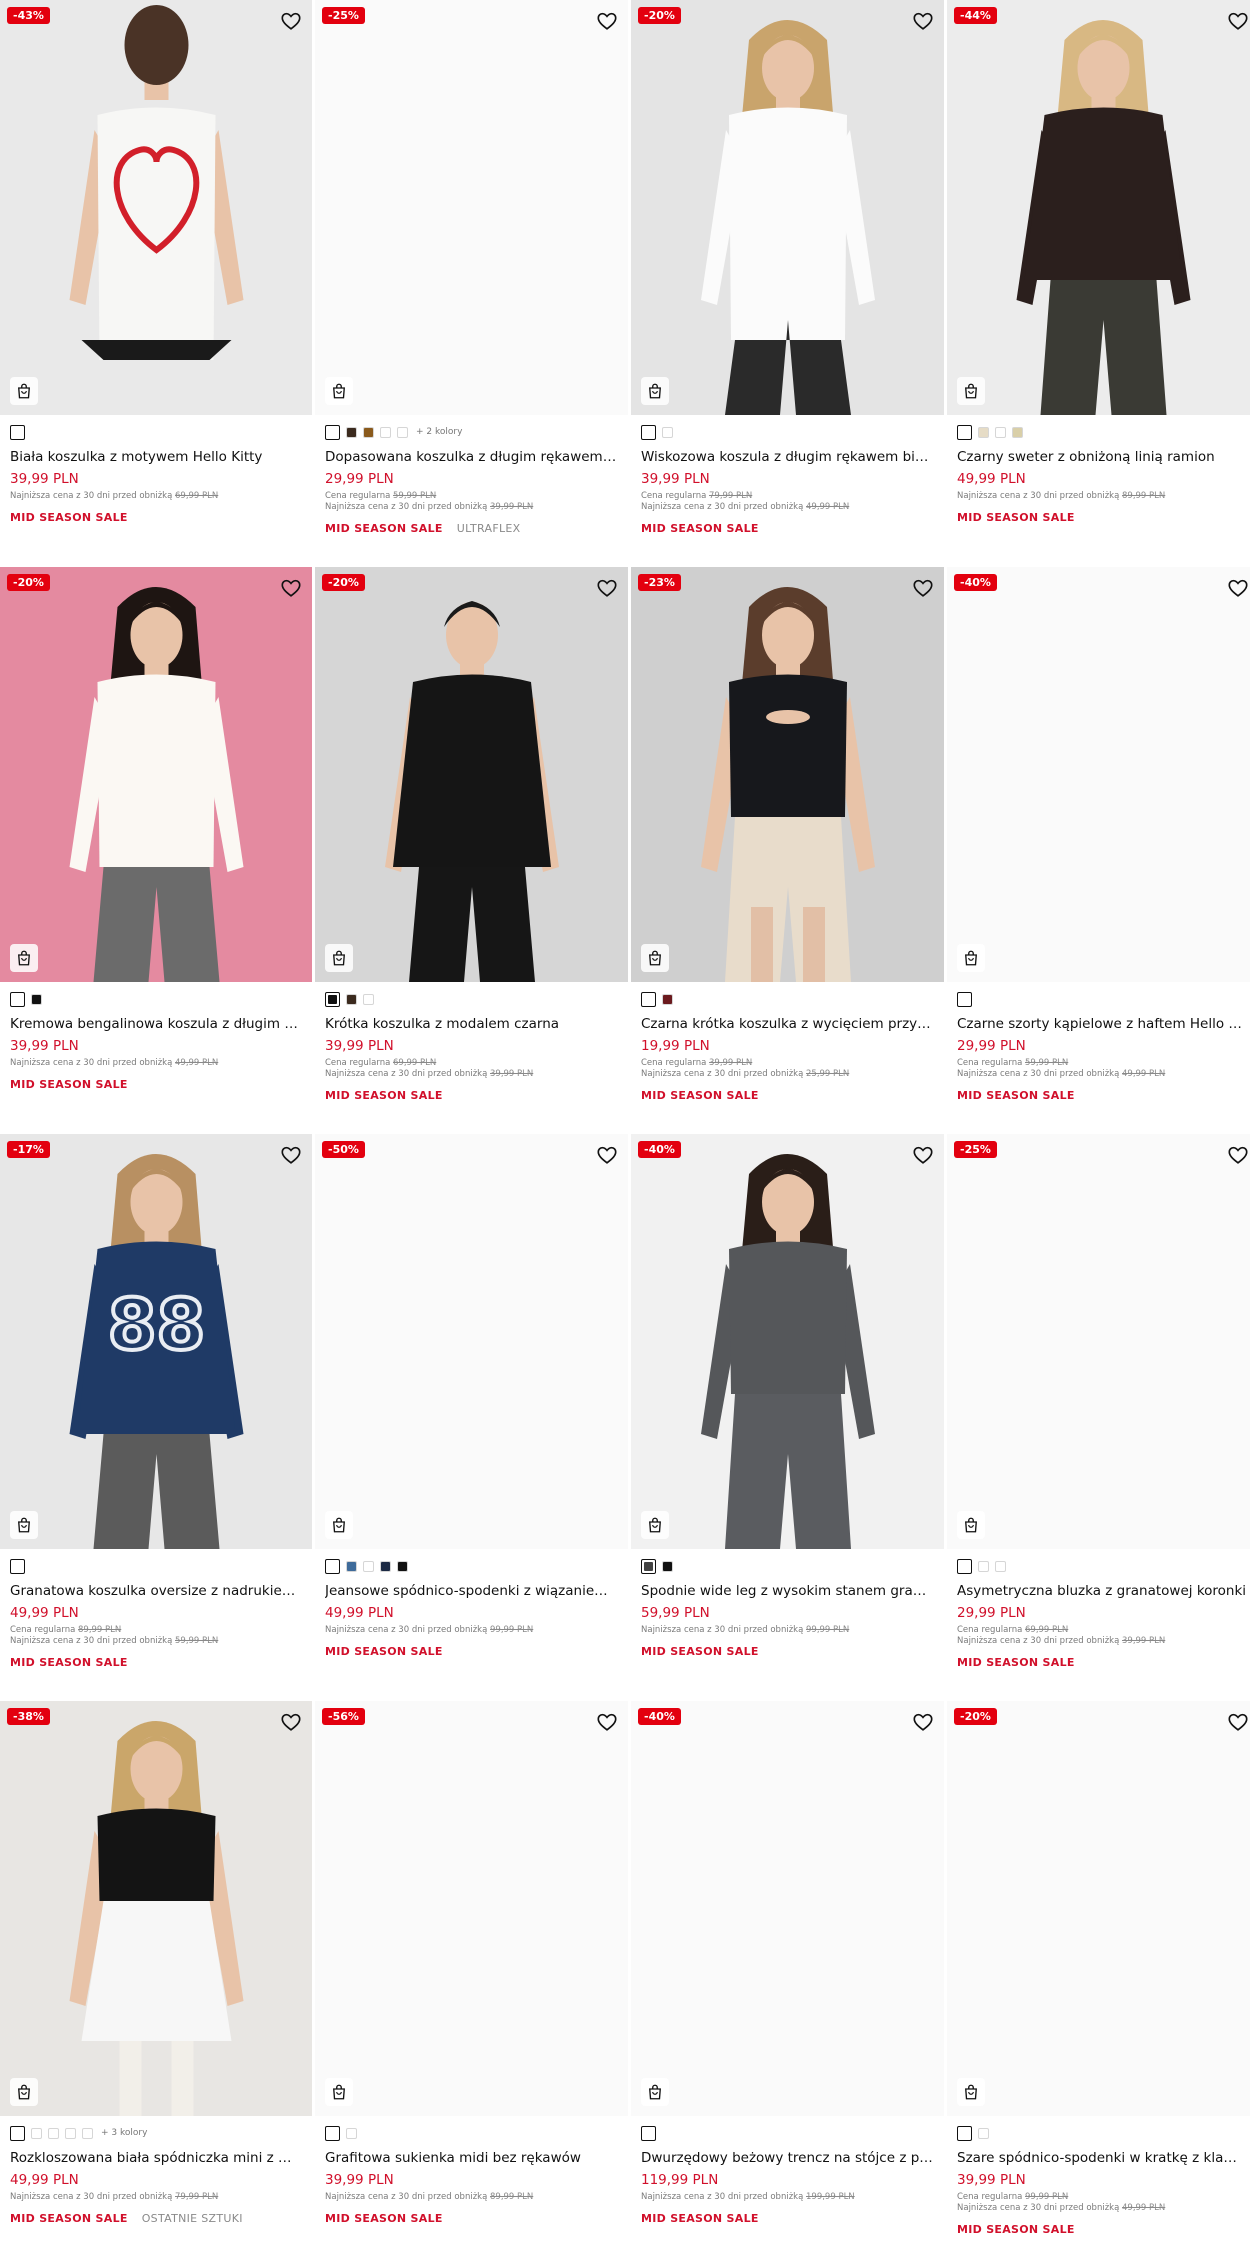  What do you see at coordinates (471, 2158) in the screenshot?
I see `product-name: Grafitowa sukienka midi bez rękawów` at bounding box center [471, 2158].